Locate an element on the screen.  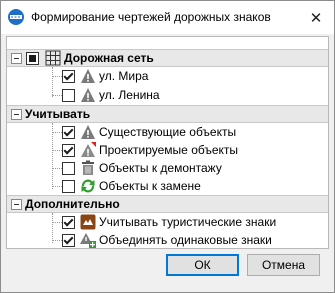
road-item-label: ул. Ленина is located at coordinates (129, 95).